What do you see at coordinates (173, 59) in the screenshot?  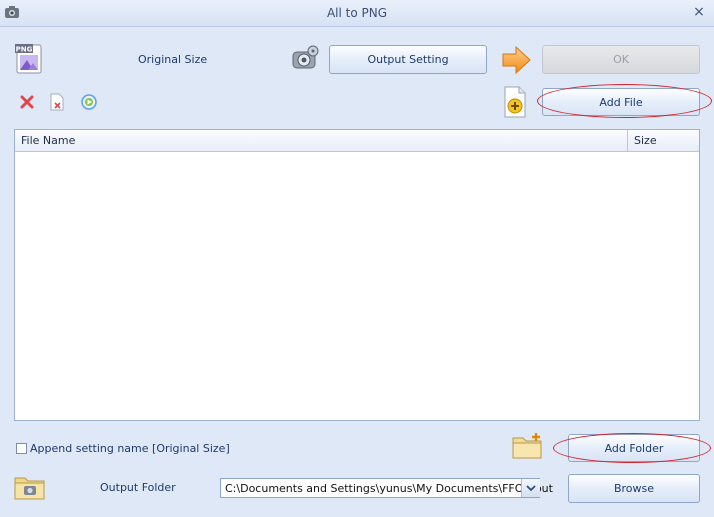 I see `size-label: Original Size` at bounding box center [173, 59].